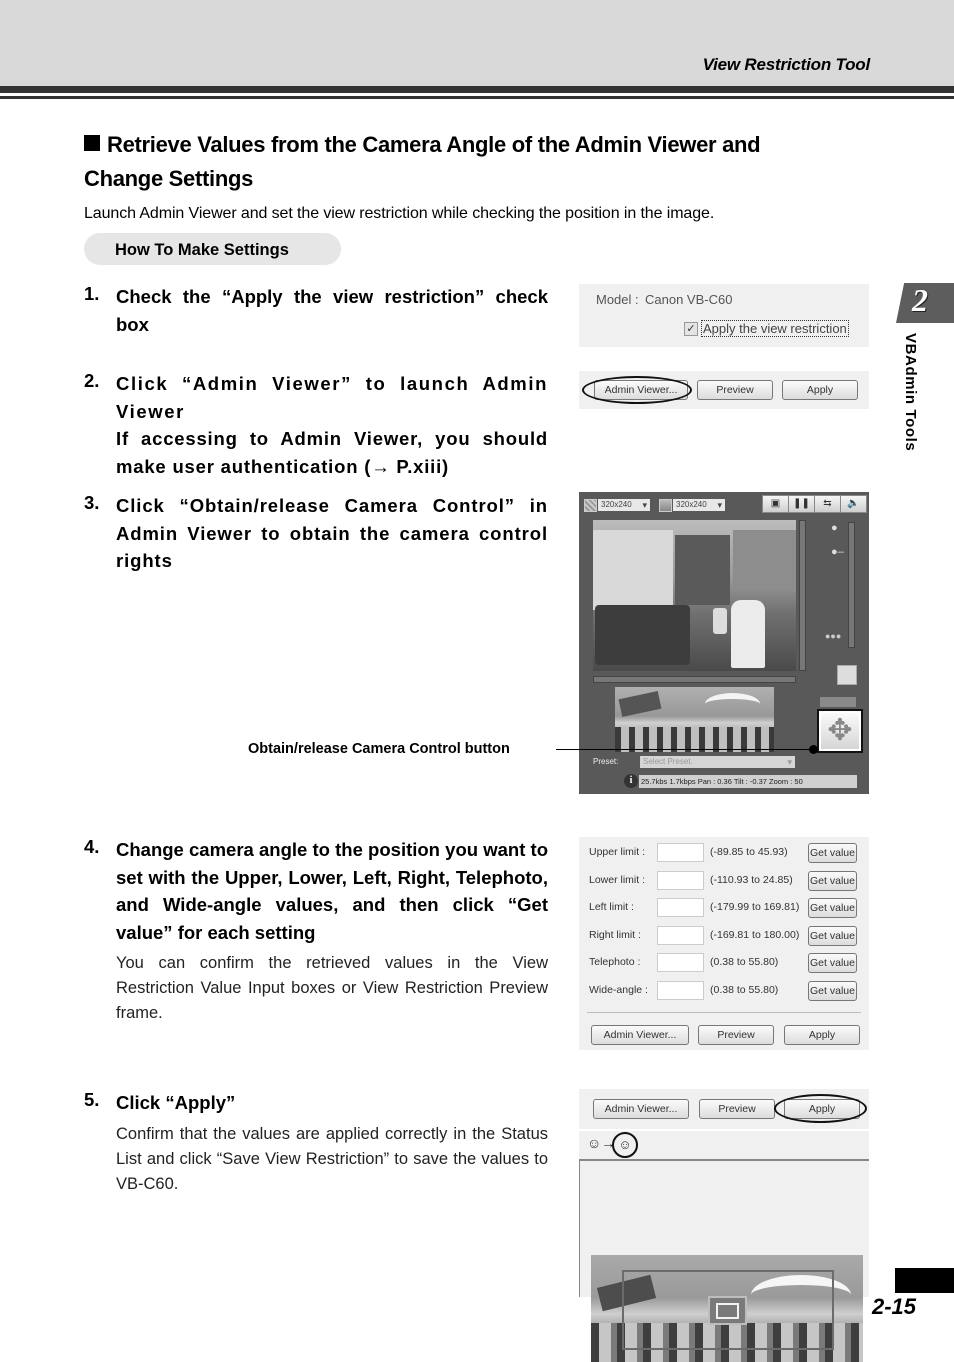  What do you see at coordinates (477, 97) in the screenshot?
I see `header-rule-thin` at bounding box center [477, 97].